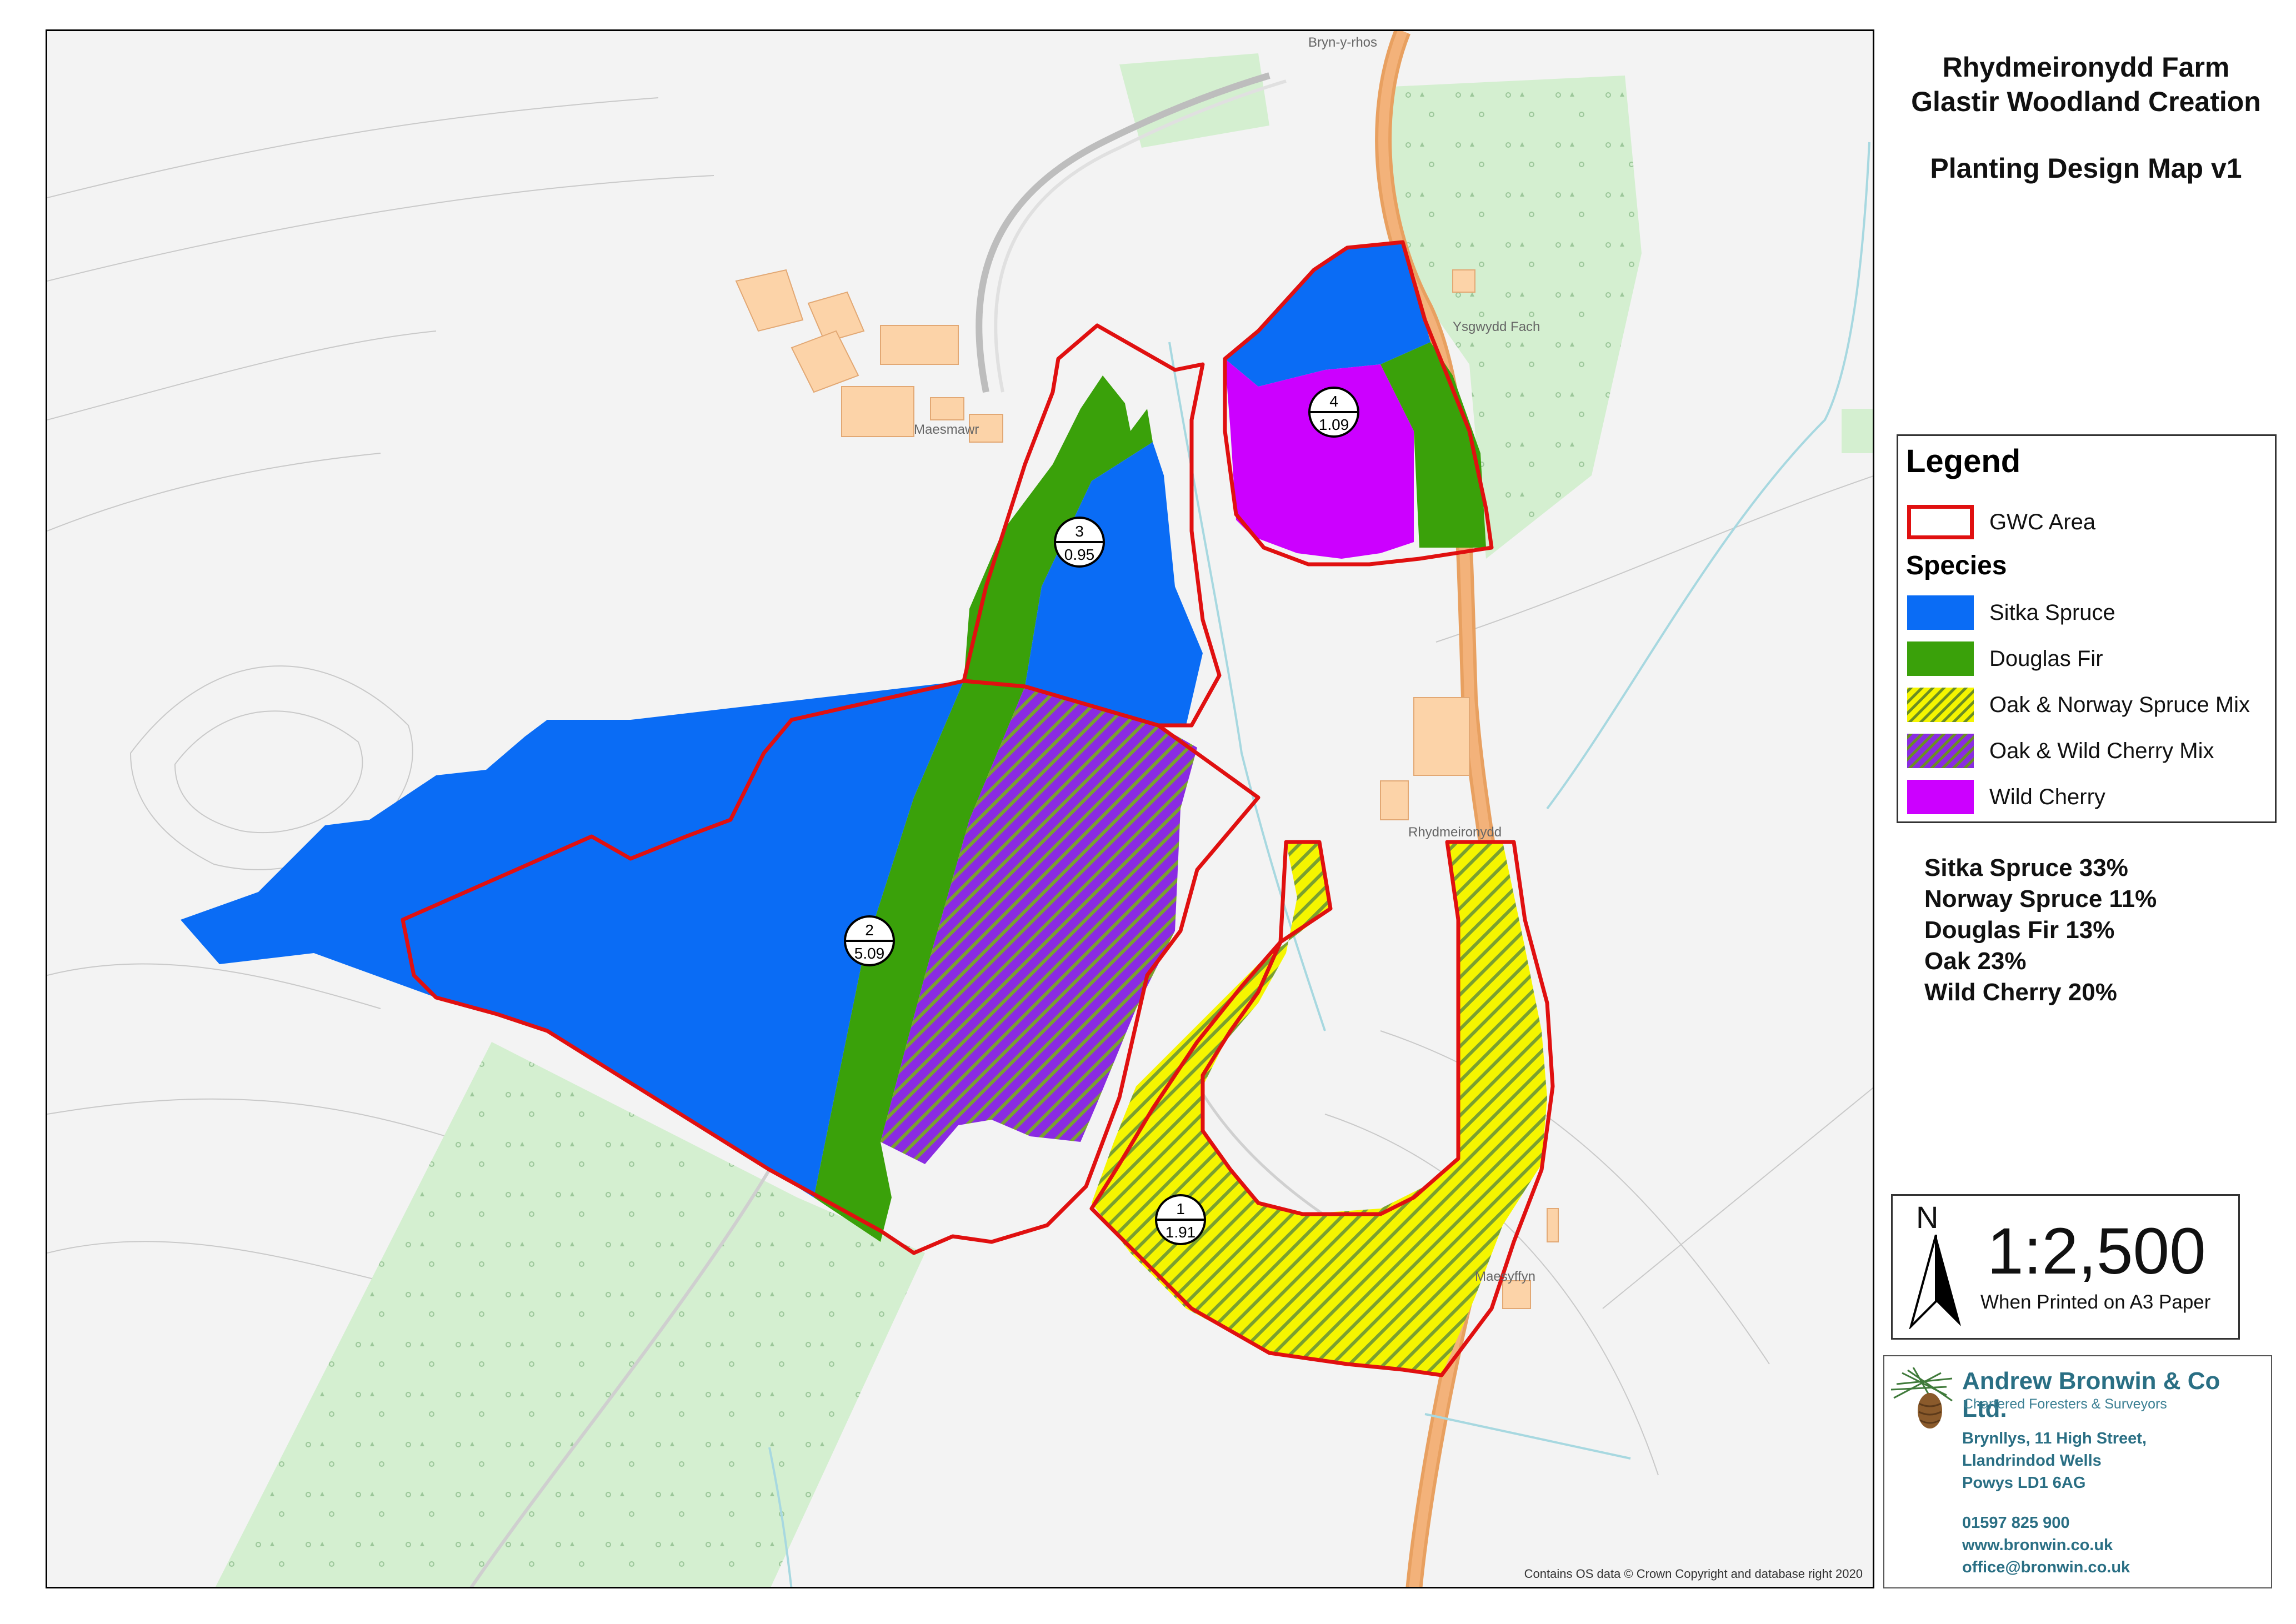 The image size is (2296, 1624). Describe the element at coordinates (2024, 1483) in the screenshot. I see `address-line: Powys LD1 6AG` at that location.